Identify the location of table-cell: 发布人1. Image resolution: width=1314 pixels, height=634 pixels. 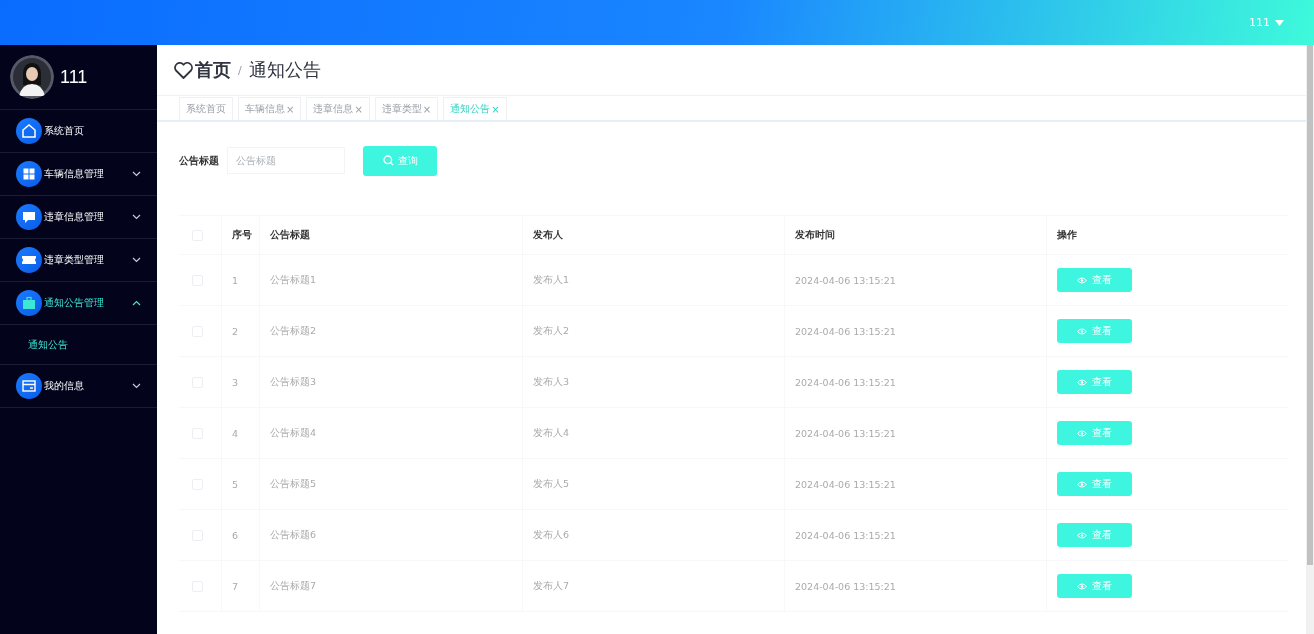
(551, 280).